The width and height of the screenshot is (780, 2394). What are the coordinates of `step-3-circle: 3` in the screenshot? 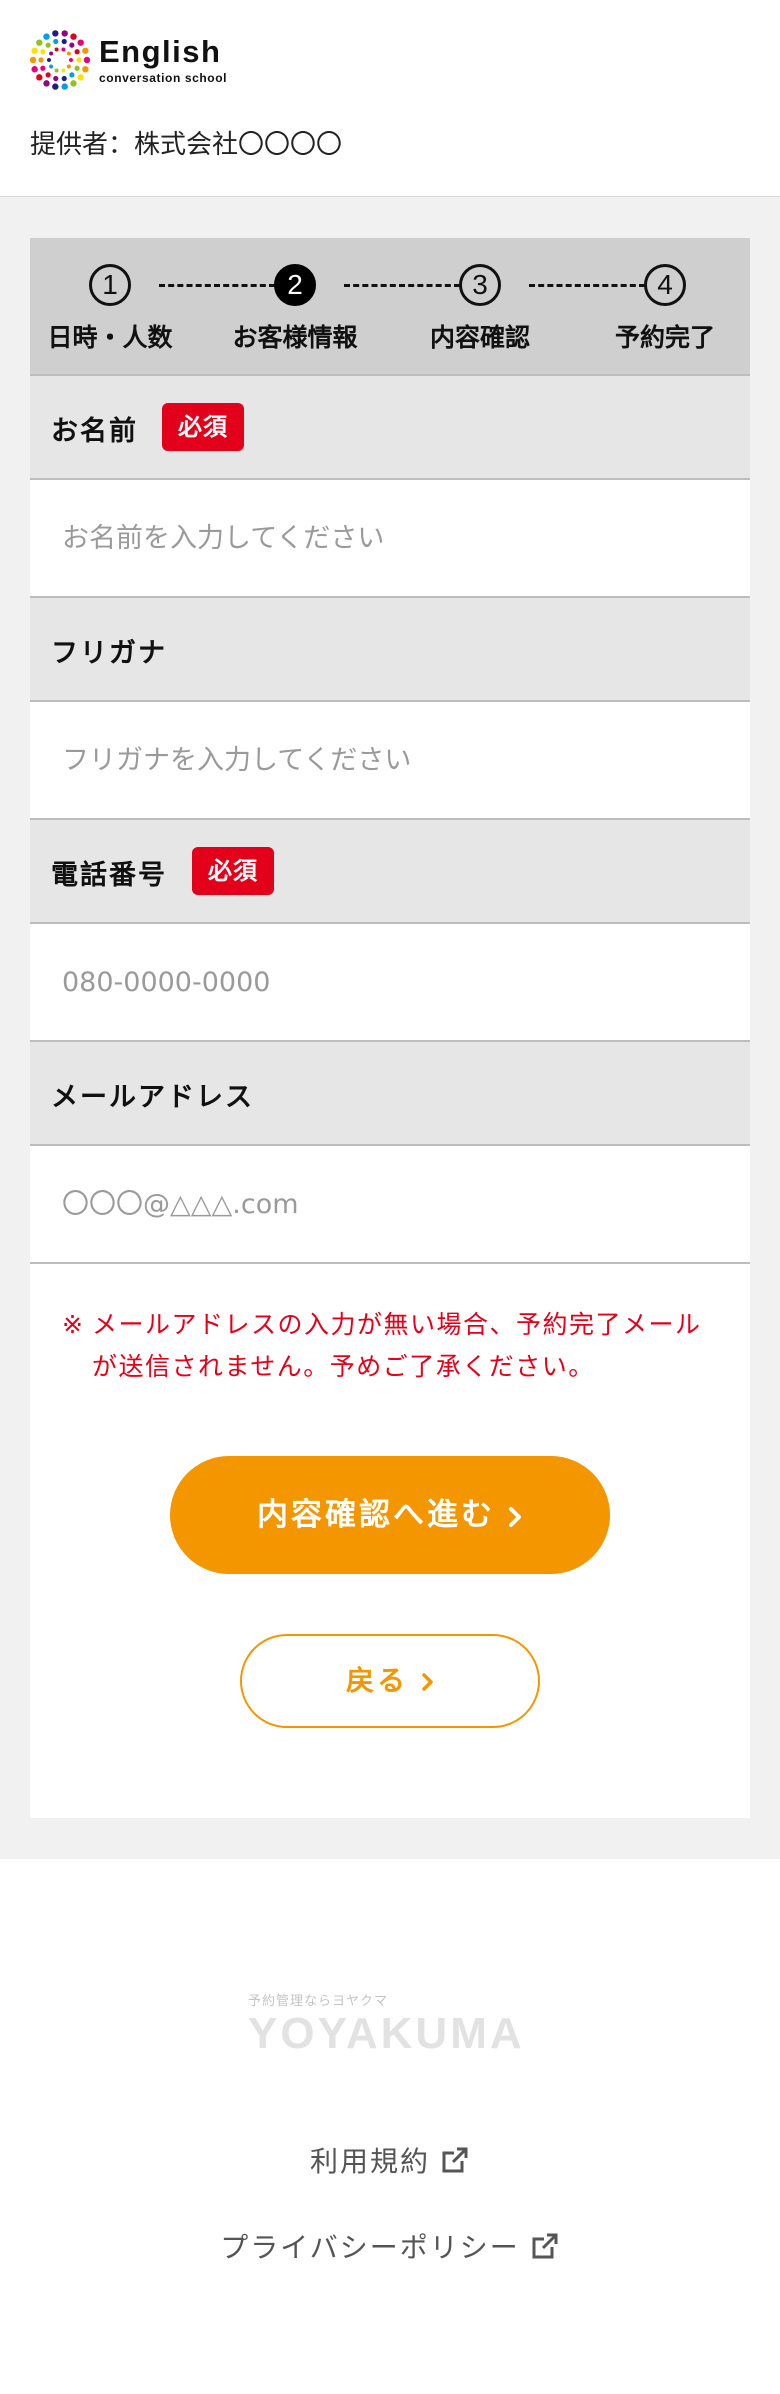 It's located at (480, 285).